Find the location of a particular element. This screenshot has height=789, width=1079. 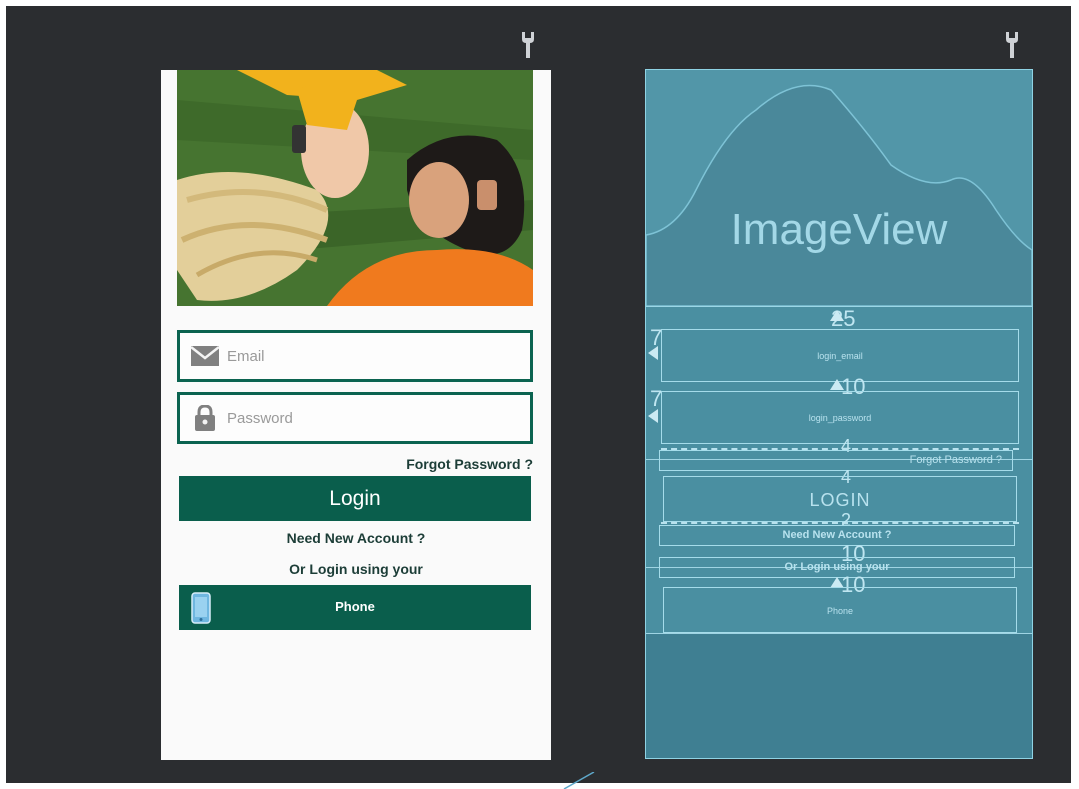

resize-handle-icon is located at coordinates (580, 780).